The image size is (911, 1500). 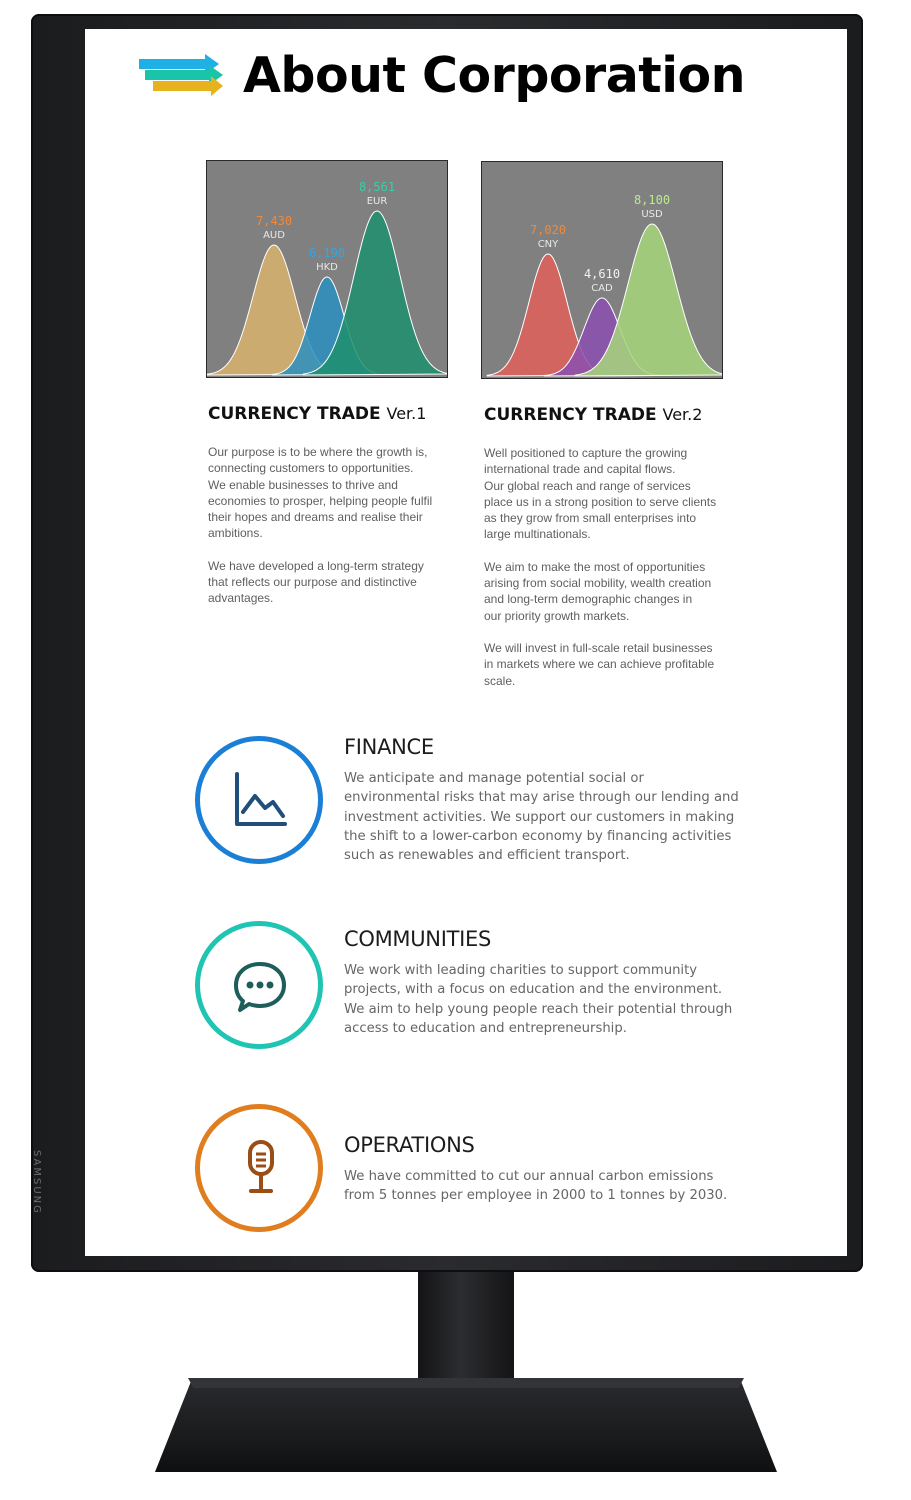 What do you see at coordinates (652, 200) in the screenshot?
I see `chart-2-value-usd: 8,100` at bounding box center [652, 200].